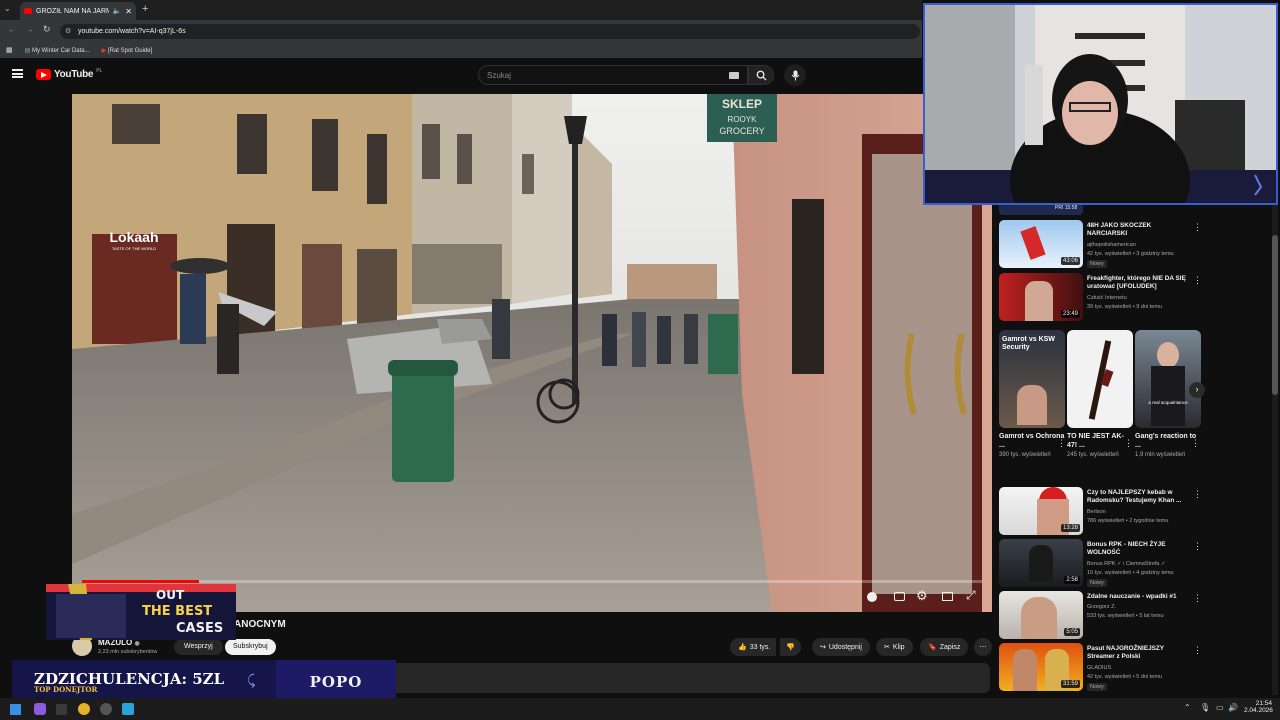  I want to click on menu-icon, so click(17, 73).